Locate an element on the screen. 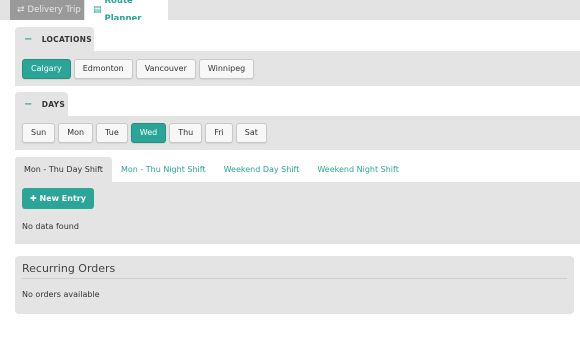 The image size is (580, 355). day-sun-button: Sun is located at coordinates (39, 133).